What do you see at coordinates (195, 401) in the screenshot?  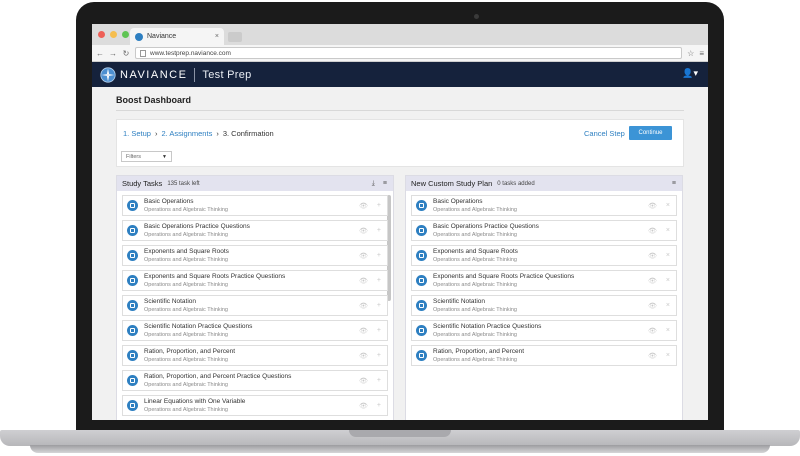 I see `task-name: Linear Equations with One Variable` at bounding box center [195, 401].